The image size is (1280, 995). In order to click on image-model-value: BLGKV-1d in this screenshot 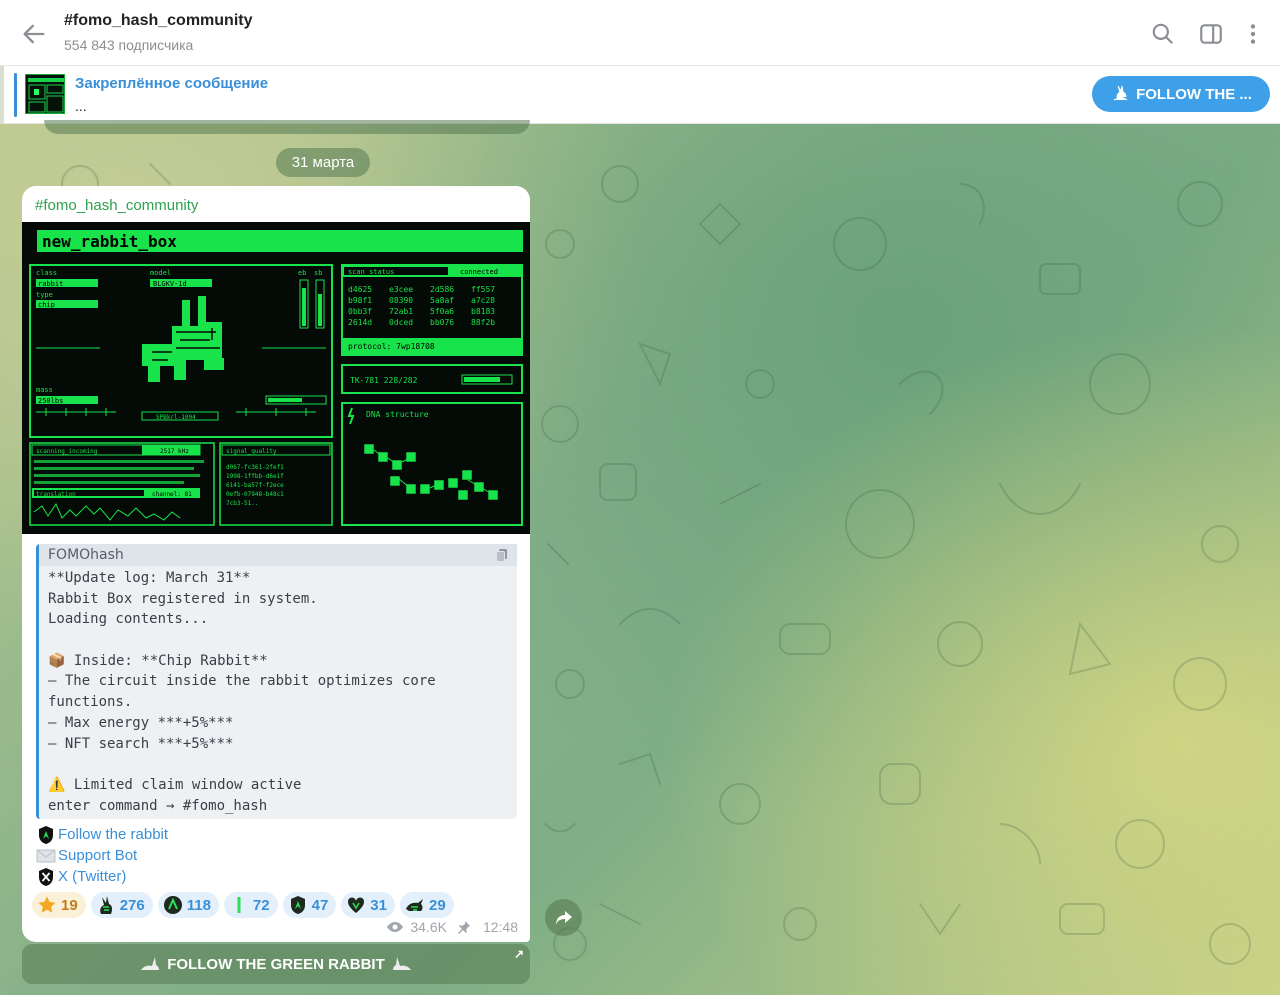, I will do `click(170, 284)`.